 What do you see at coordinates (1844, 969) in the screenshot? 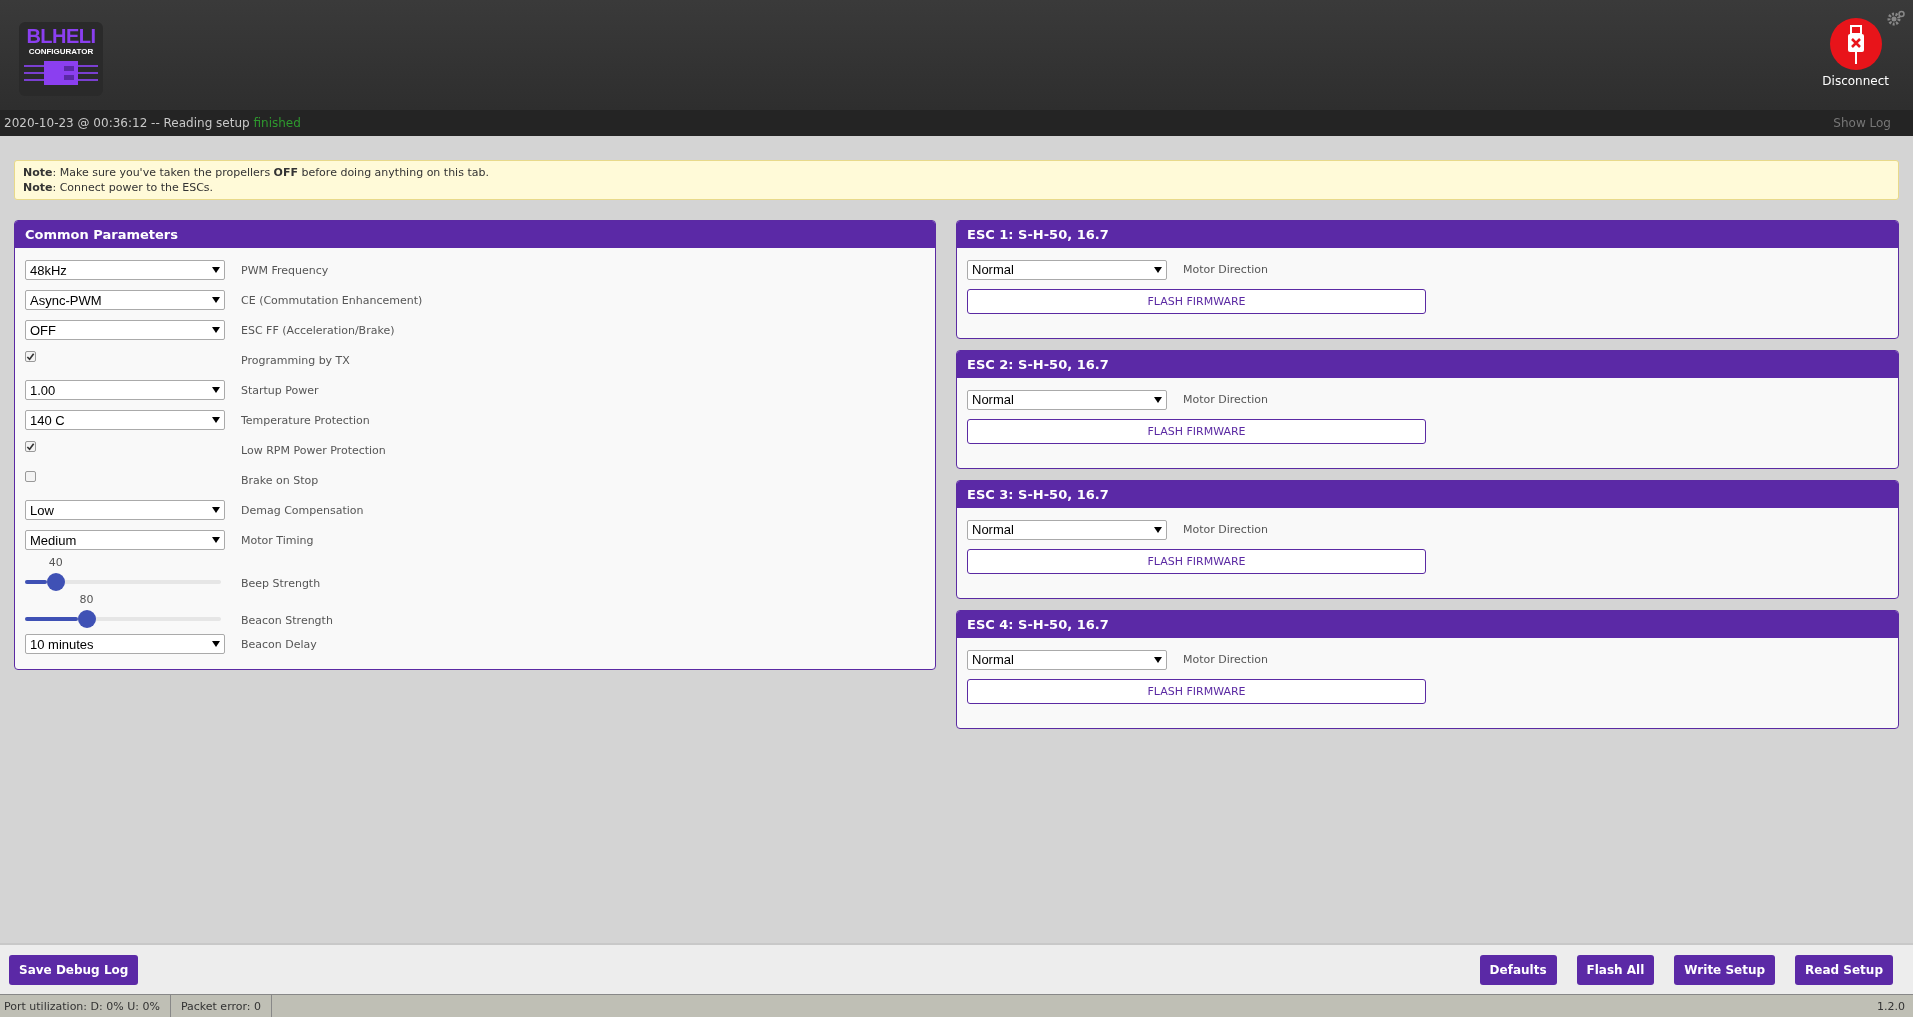
I see `toolbar-button: Read Setup` at bounding box center [1844, 969].